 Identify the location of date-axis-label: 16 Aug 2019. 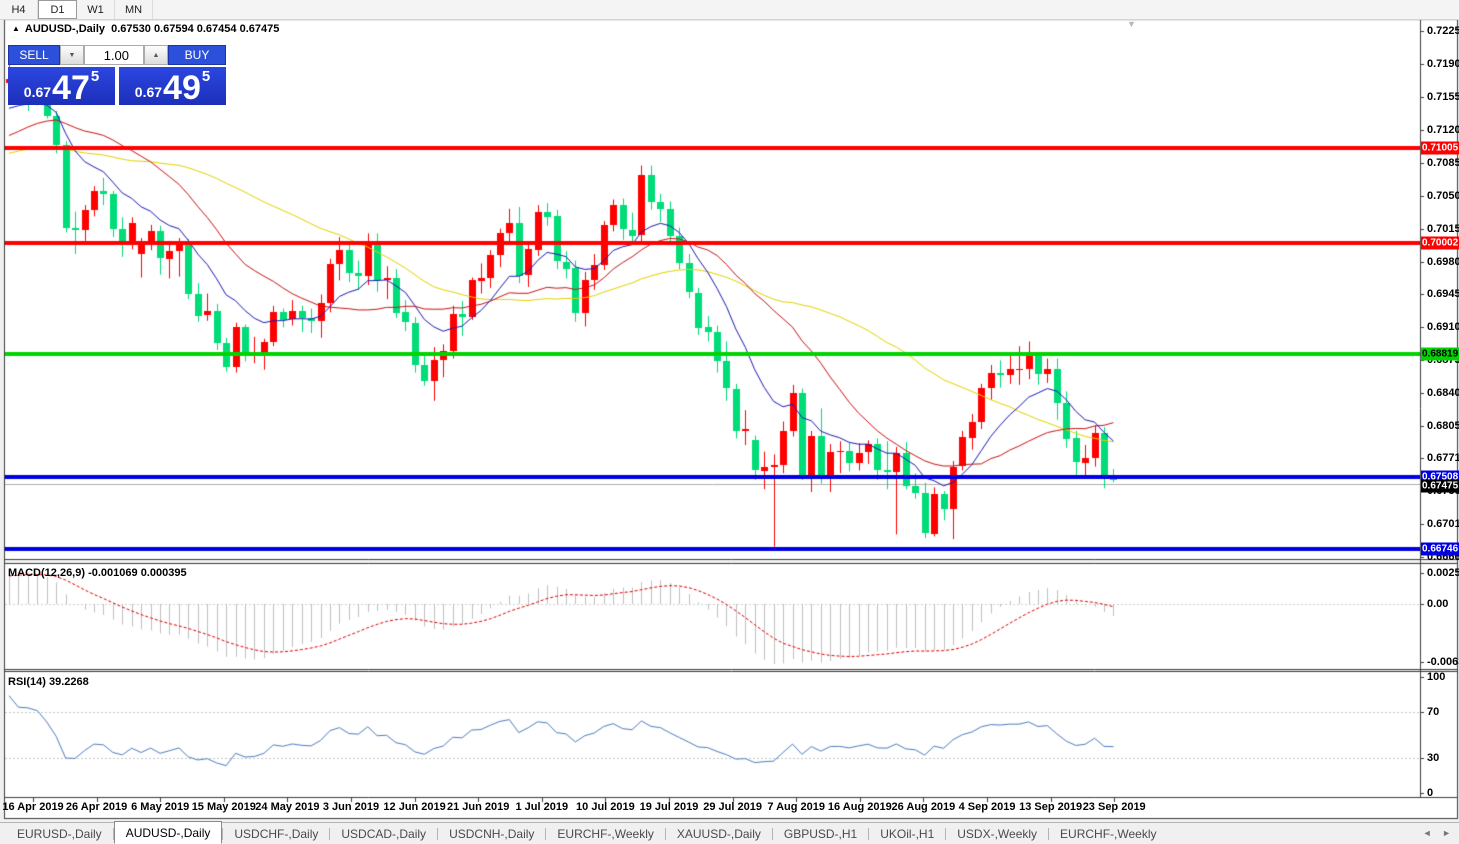
(859, 807).